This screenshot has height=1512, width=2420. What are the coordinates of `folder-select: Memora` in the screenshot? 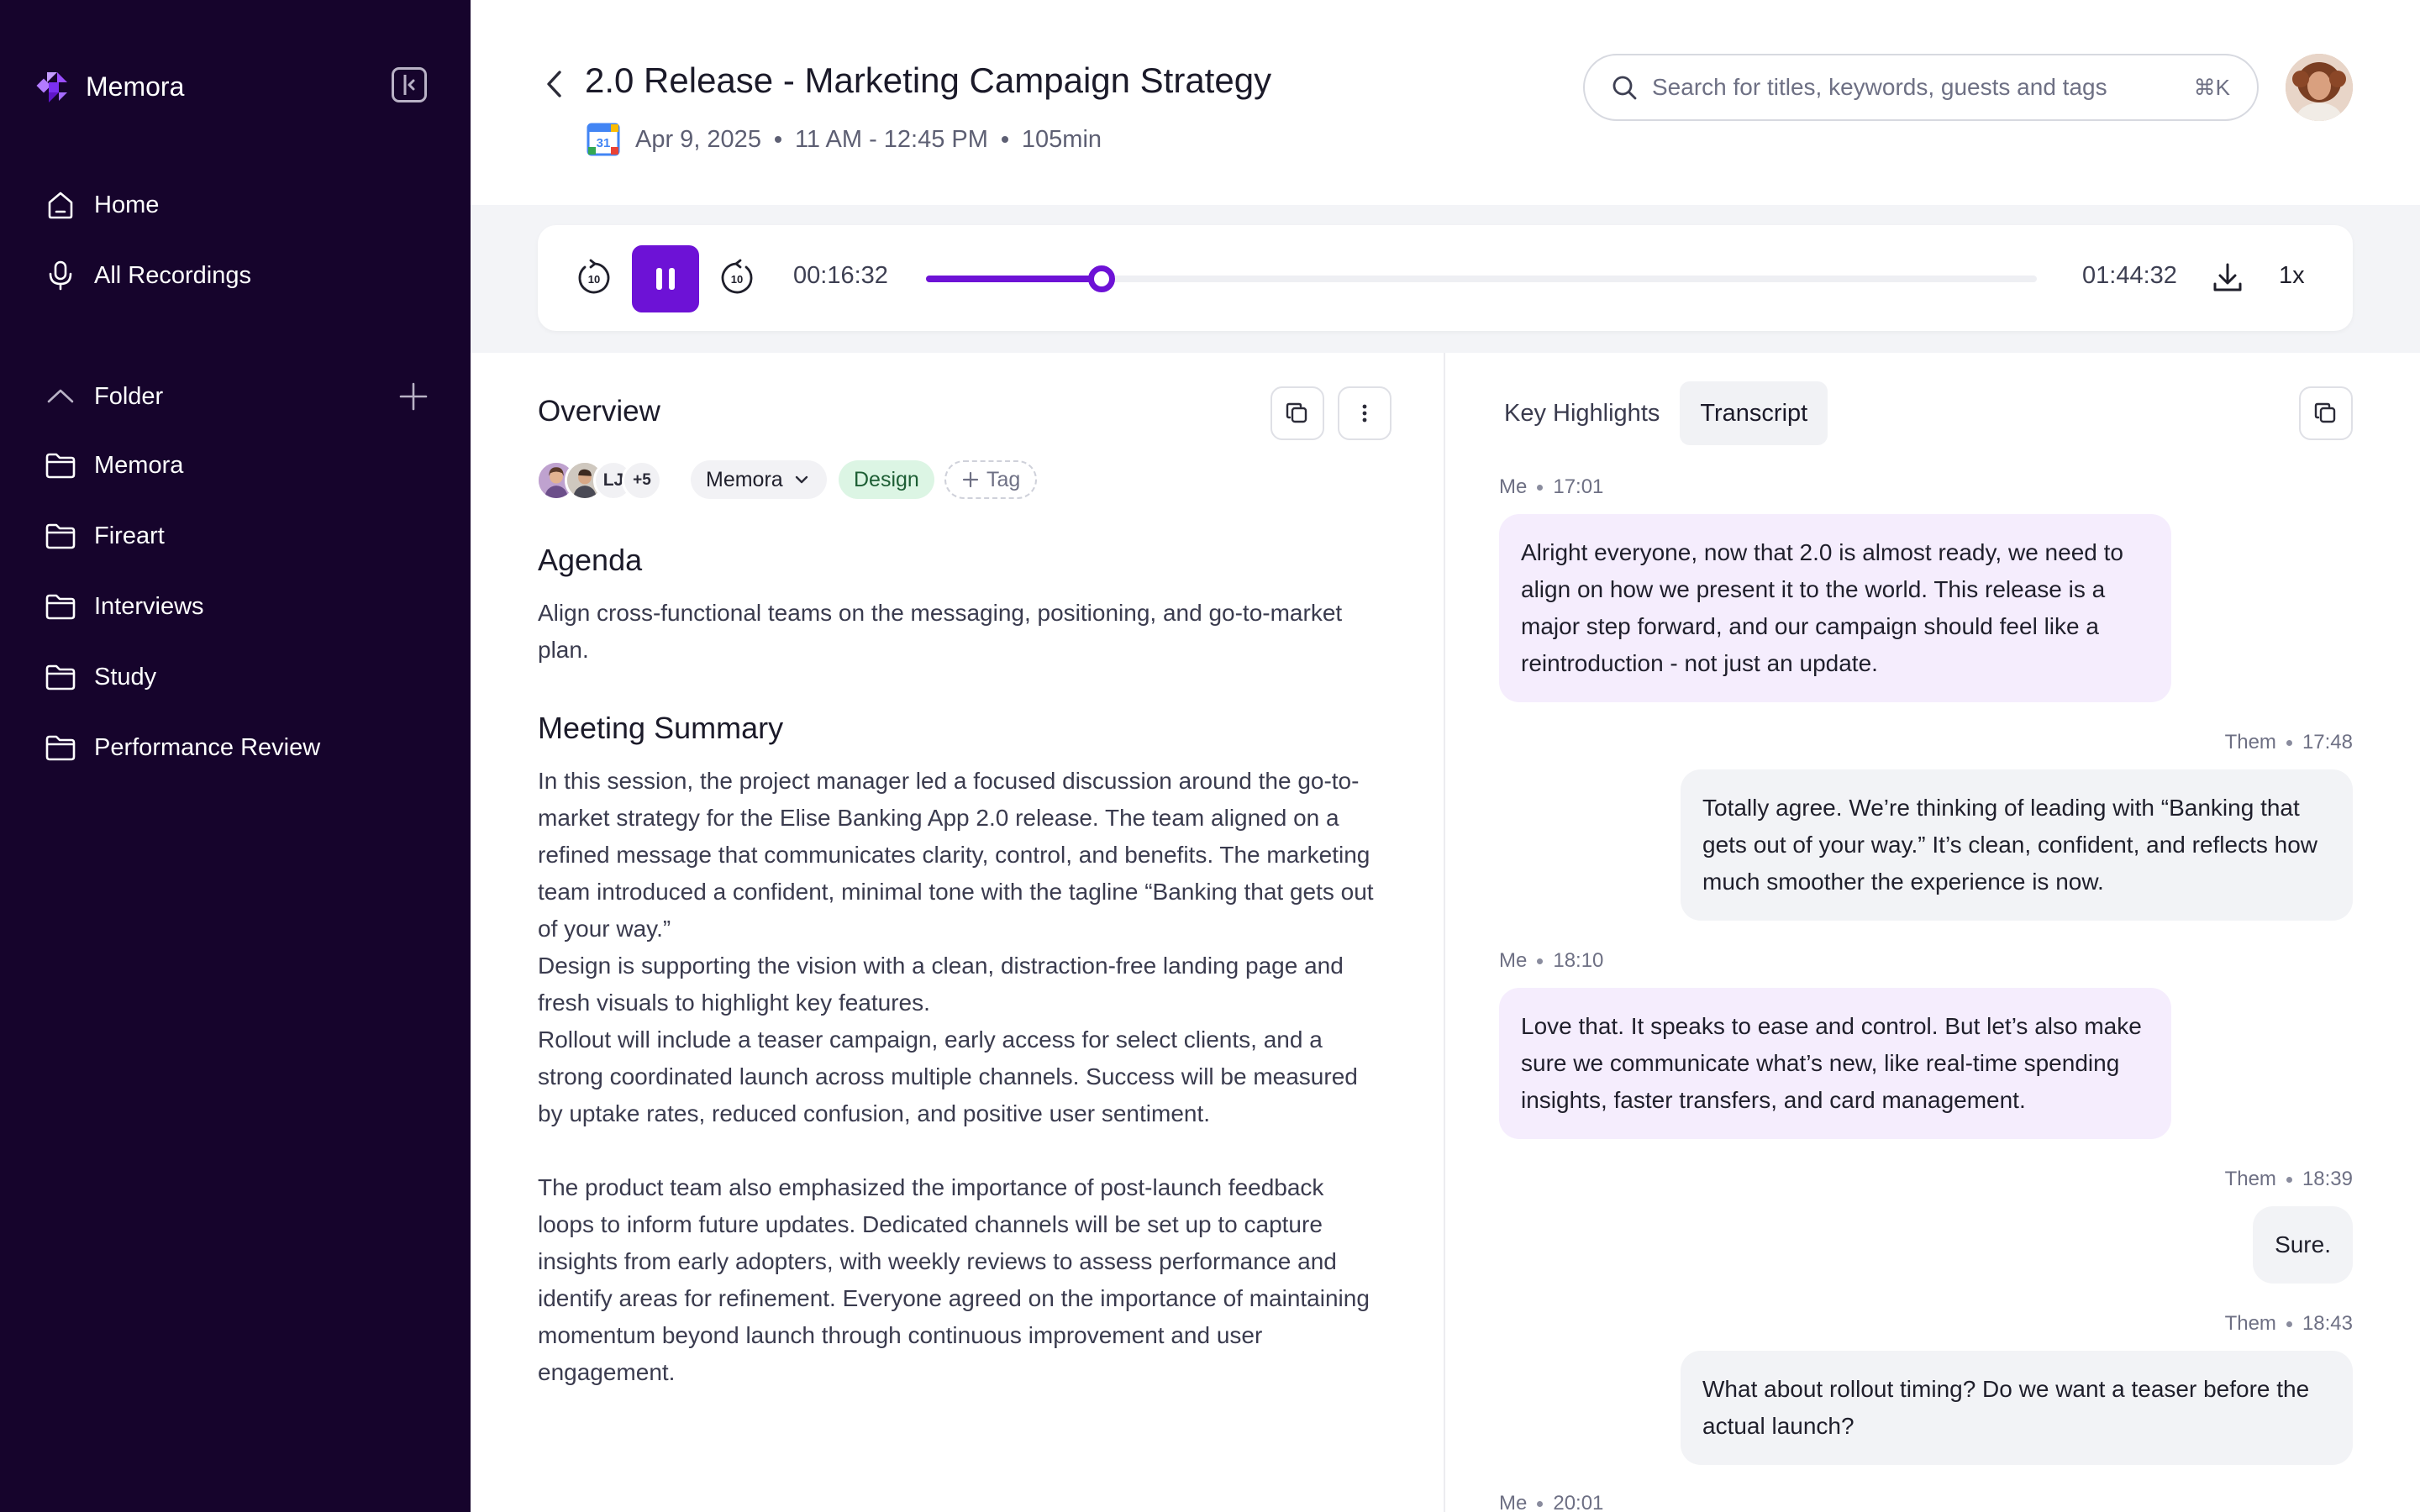 It's located at (759, 479).